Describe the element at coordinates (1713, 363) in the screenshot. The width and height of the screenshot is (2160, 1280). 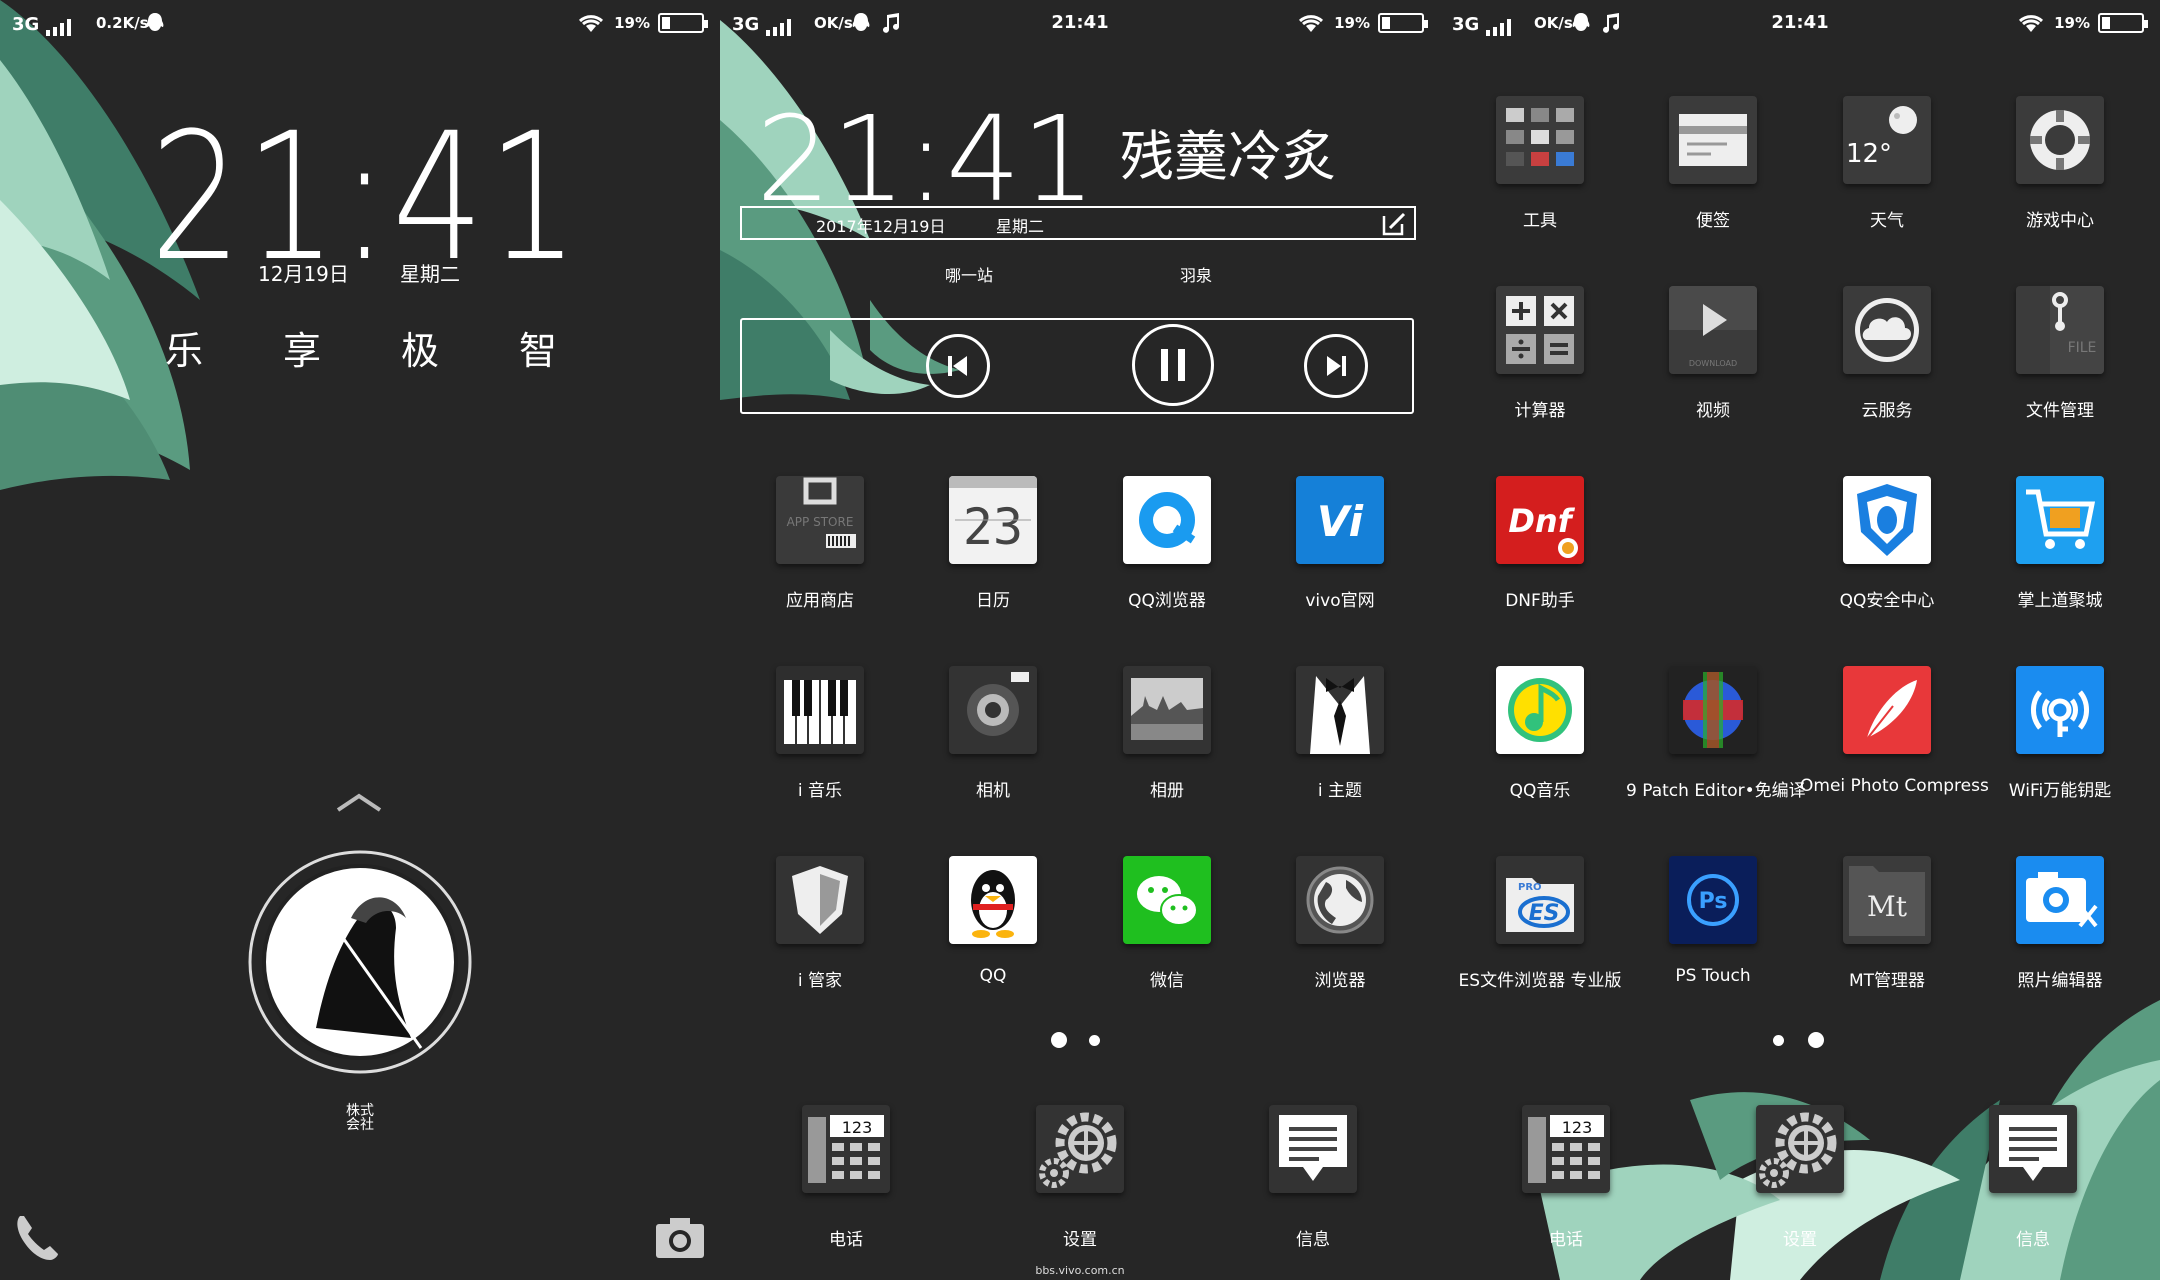
I see `svg-text: DOWNLOAD` at that location.